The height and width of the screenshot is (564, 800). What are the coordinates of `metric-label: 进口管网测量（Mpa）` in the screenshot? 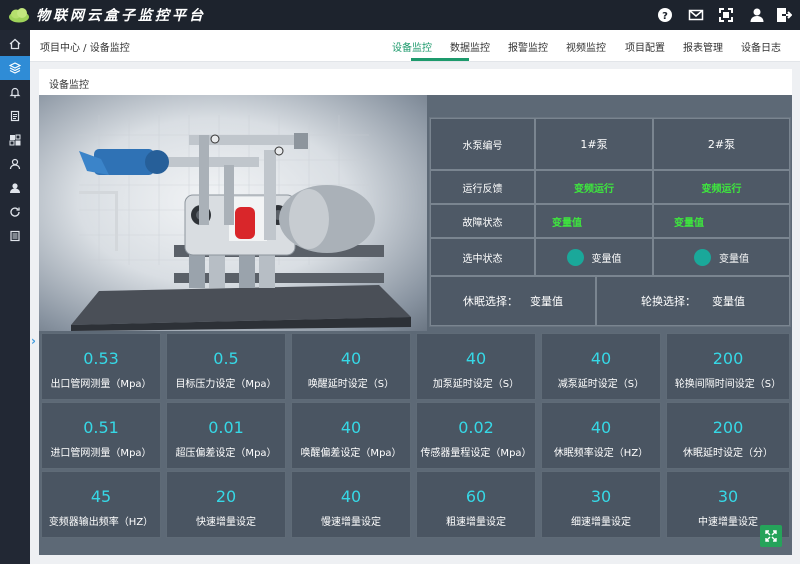 It's located at (101, 453).